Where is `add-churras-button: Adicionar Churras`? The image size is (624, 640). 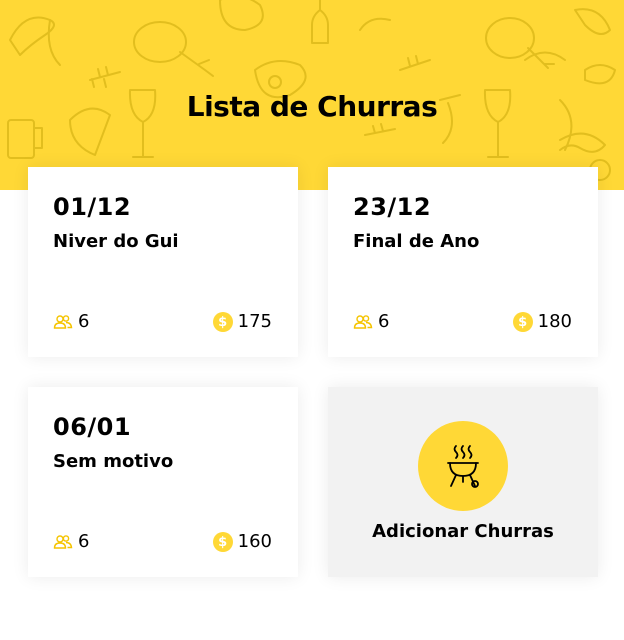
add-churras-button: Adicionar Churras is located at coordinates (463, 482).